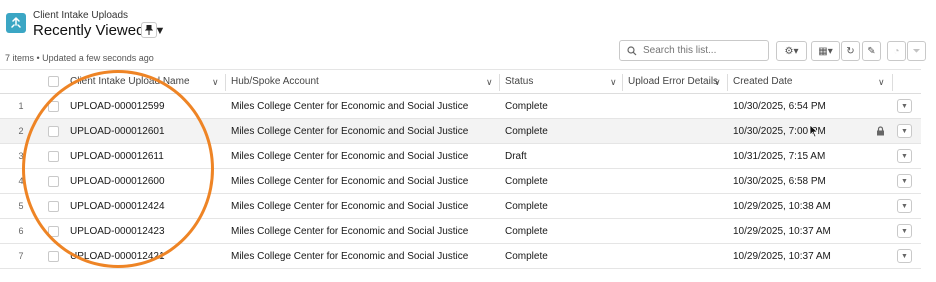 The image size is (936, 282). I want to click on upload-name-link: UPLOAD-000012600, so click(117, 181).